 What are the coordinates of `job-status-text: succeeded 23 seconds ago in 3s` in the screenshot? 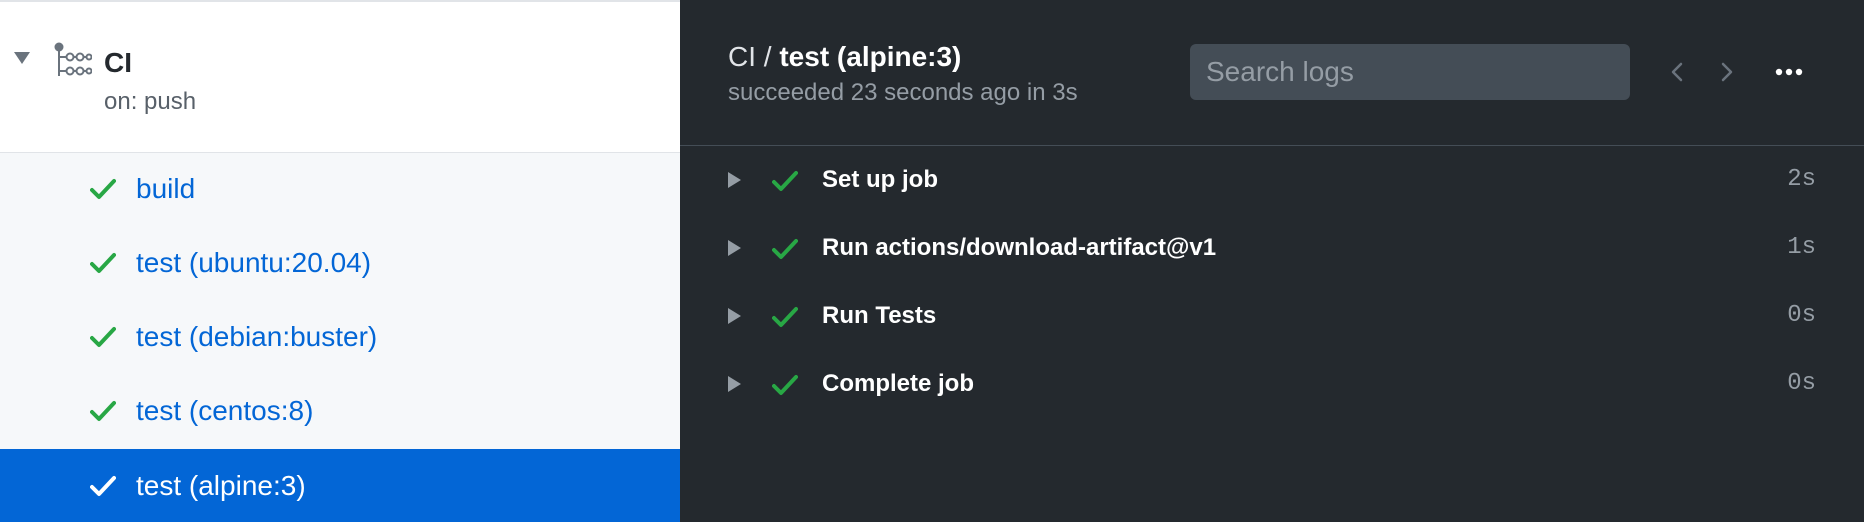 It's located at (903, 92).